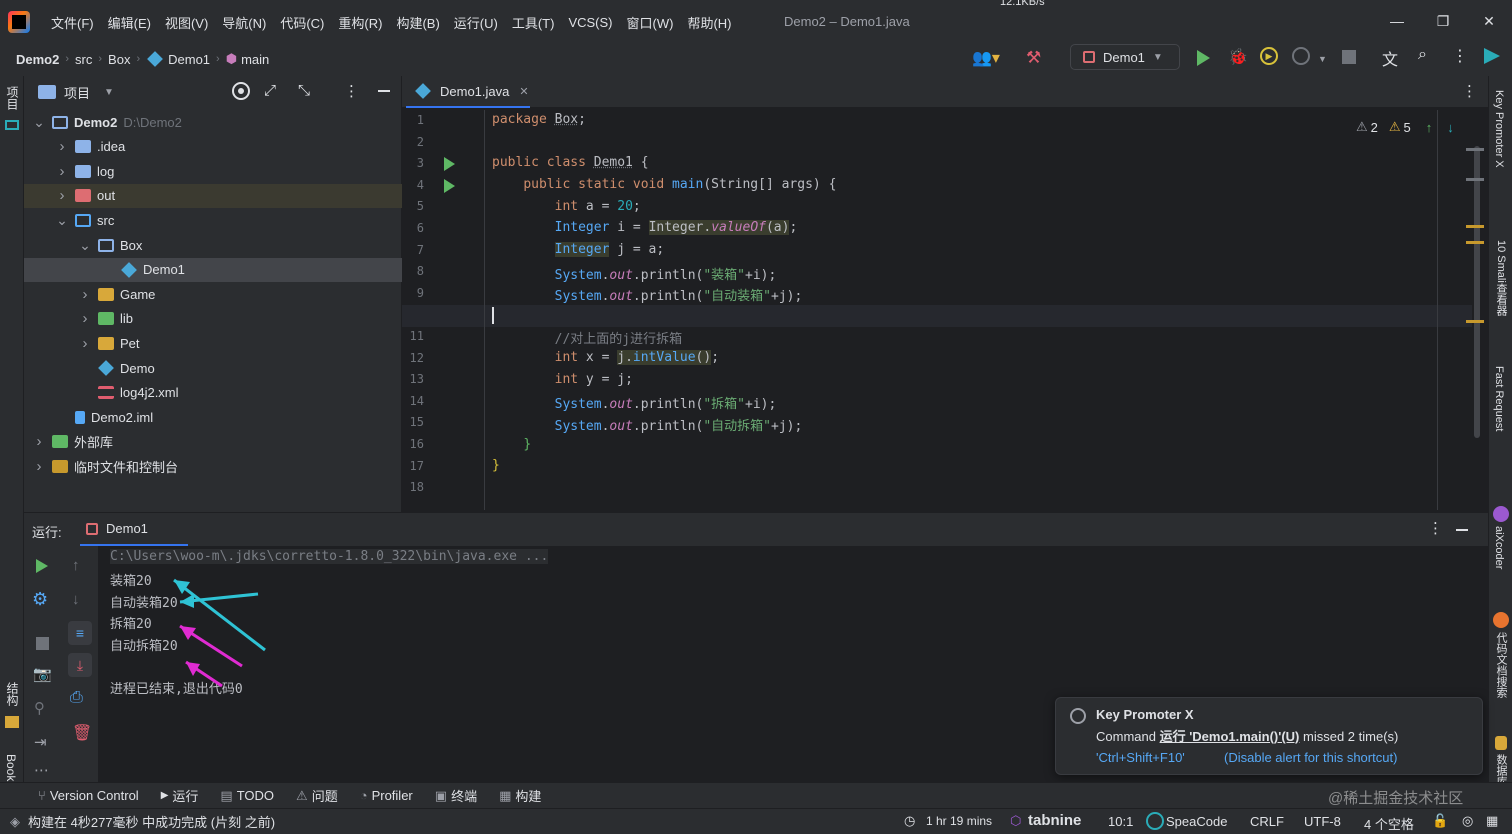 This screenshot has width=1512, height=834. What do you see at coordinates (1443, 21) in the screenshot?
I see `restore-icon: ❐` at bounding box center [1443, 21].